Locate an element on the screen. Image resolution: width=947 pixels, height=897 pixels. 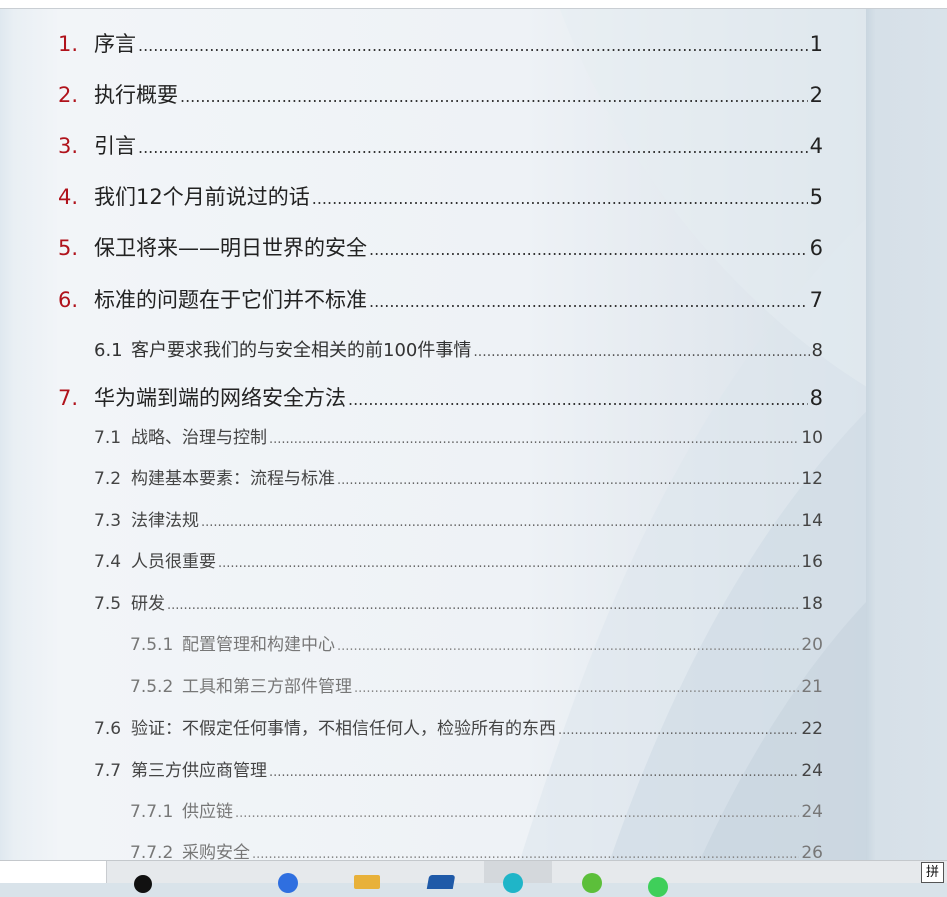
toc-entry-title: 华为端到端的网络安全方法 is located at coordinates (220, 398).